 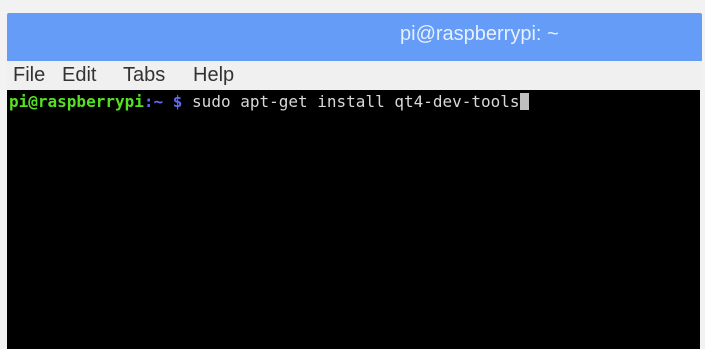 What do you see at coordinates (76, 101) in the screenshot?
I see `prompt-user-host: pi@raspberrypi` at bounding box center [76, 101].